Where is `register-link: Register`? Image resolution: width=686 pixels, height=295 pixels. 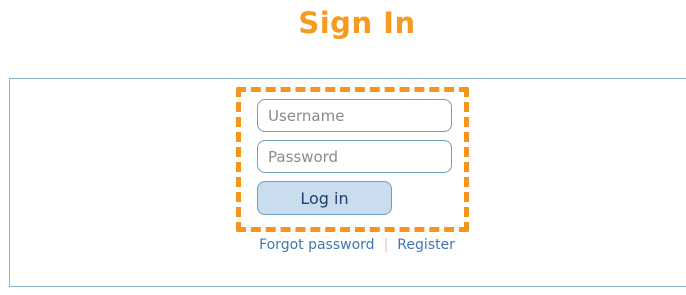
register-link: Register is located at coordinates (426, 245).